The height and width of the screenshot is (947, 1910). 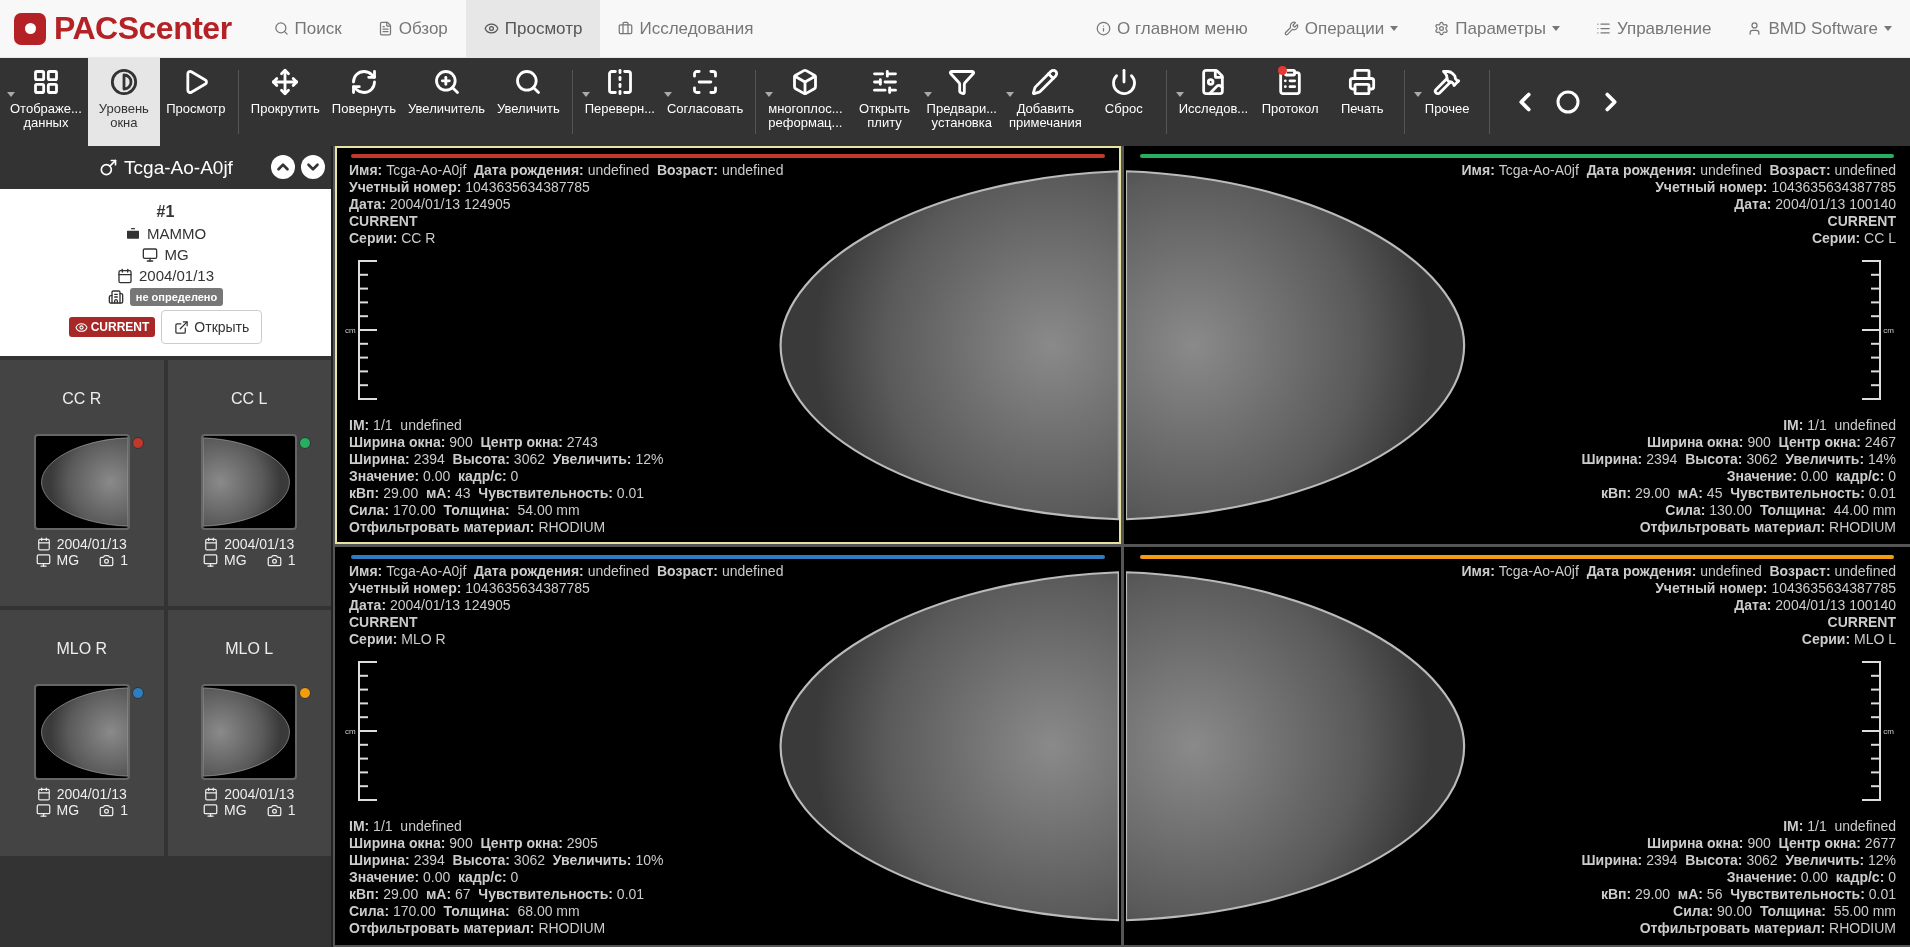 I want to click on overlay-text: Дата: 2004/01/13 100140, so click(x=1815, y=204).